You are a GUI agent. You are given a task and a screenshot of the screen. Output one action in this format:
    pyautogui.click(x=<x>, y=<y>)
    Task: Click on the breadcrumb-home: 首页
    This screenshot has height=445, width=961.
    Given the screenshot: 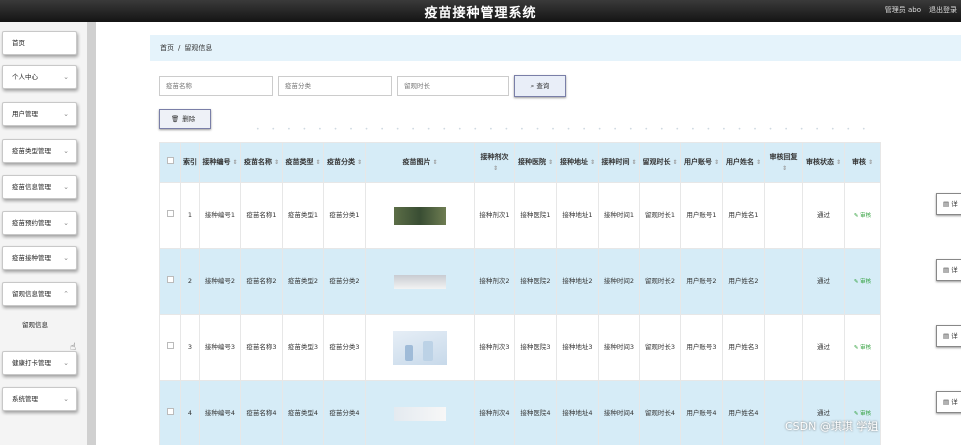 What is the action you would take?
    pyautogui.click(x=167, y=48)
    